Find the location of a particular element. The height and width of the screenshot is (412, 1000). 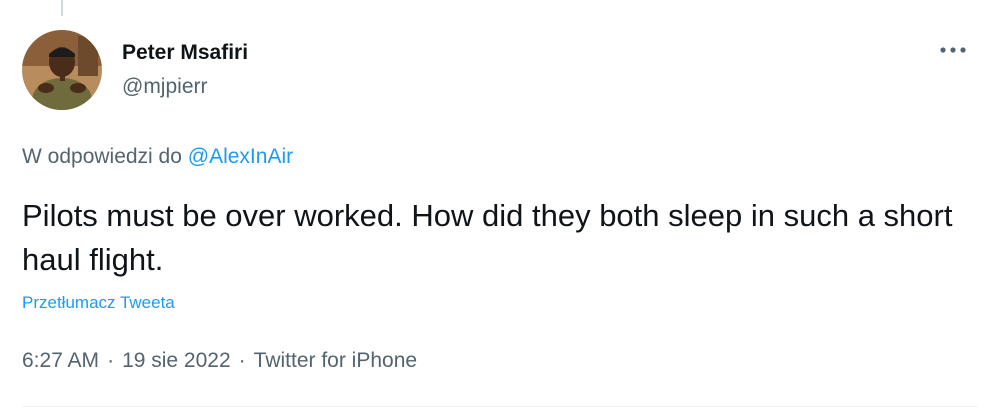

more-horizontal-icon is located at coordinates (953, 50).